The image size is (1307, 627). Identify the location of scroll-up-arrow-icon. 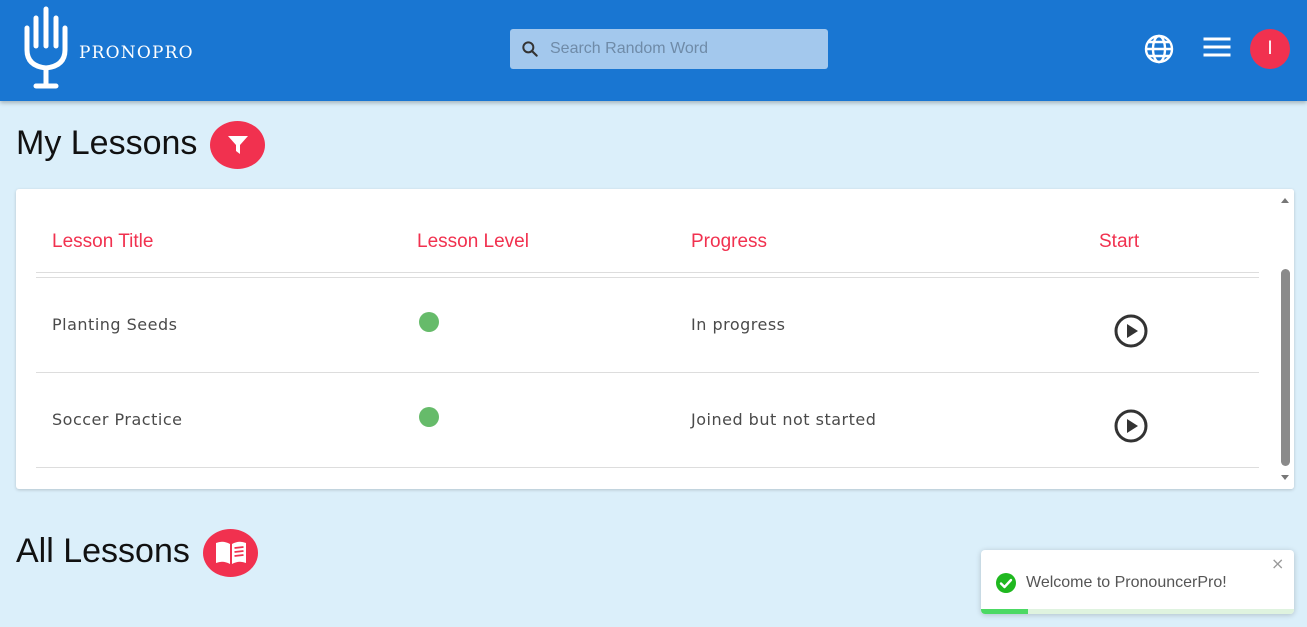
(1285, 200).